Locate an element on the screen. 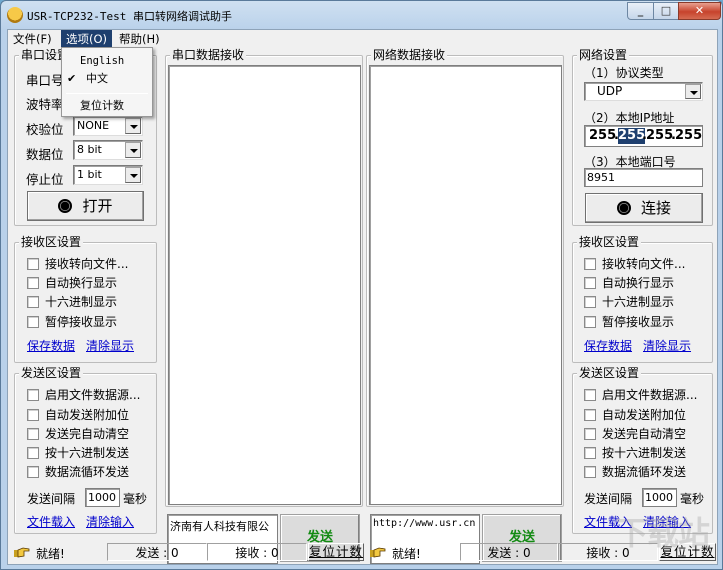  select-value: UDP is located at coordinates (610, 91).